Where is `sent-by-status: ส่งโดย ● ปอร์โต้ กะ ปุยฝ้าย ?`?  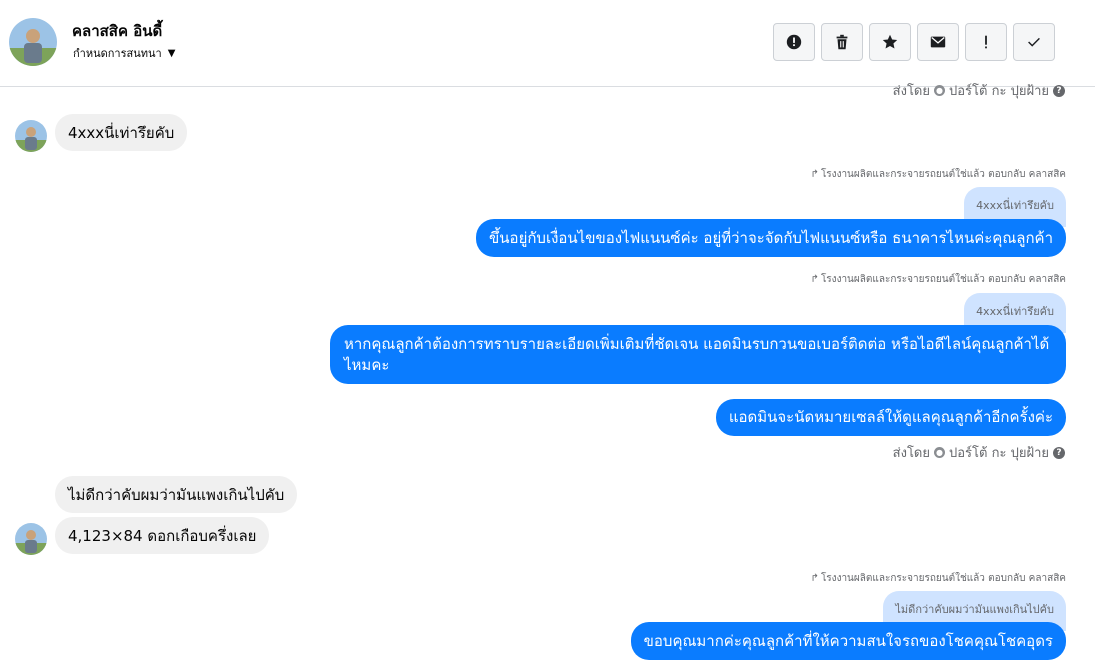
sent-by-status: ส่งโดย ● ปอร์โต้ กะ ปุยฝ้าย ? is located at coordinates (979, 452).